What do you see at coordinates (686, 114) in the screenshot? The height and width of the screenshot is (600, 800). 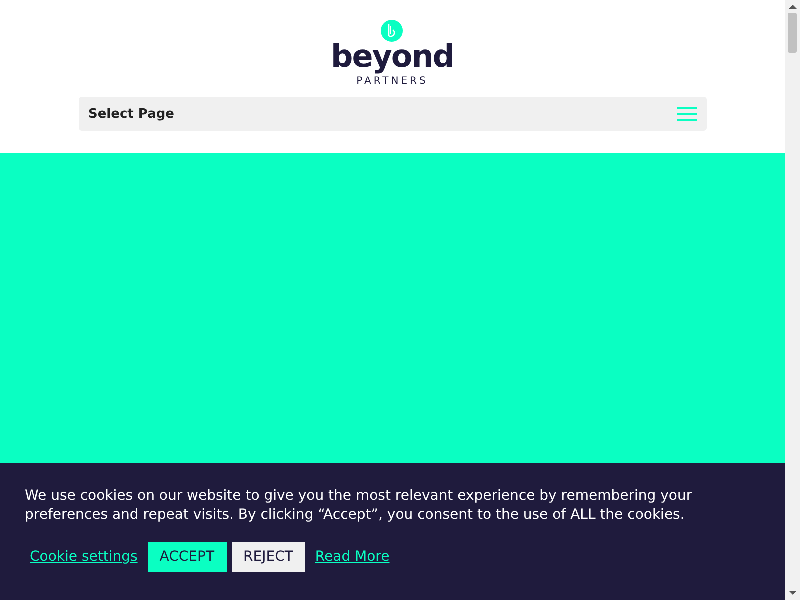 I see `menu-icon` at bounding box center [686, 114].